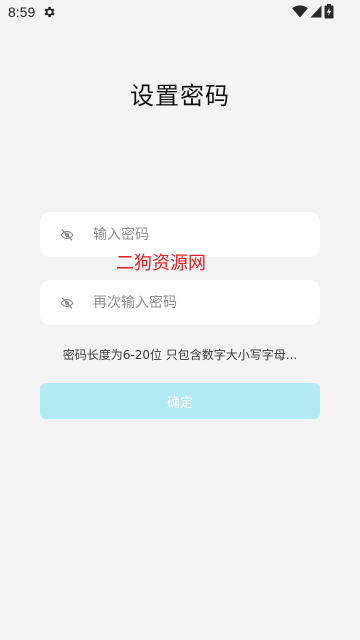  Describe the element at coordinates (22, 12) in the screenshot. I see `status-time: 8:59` at that location.